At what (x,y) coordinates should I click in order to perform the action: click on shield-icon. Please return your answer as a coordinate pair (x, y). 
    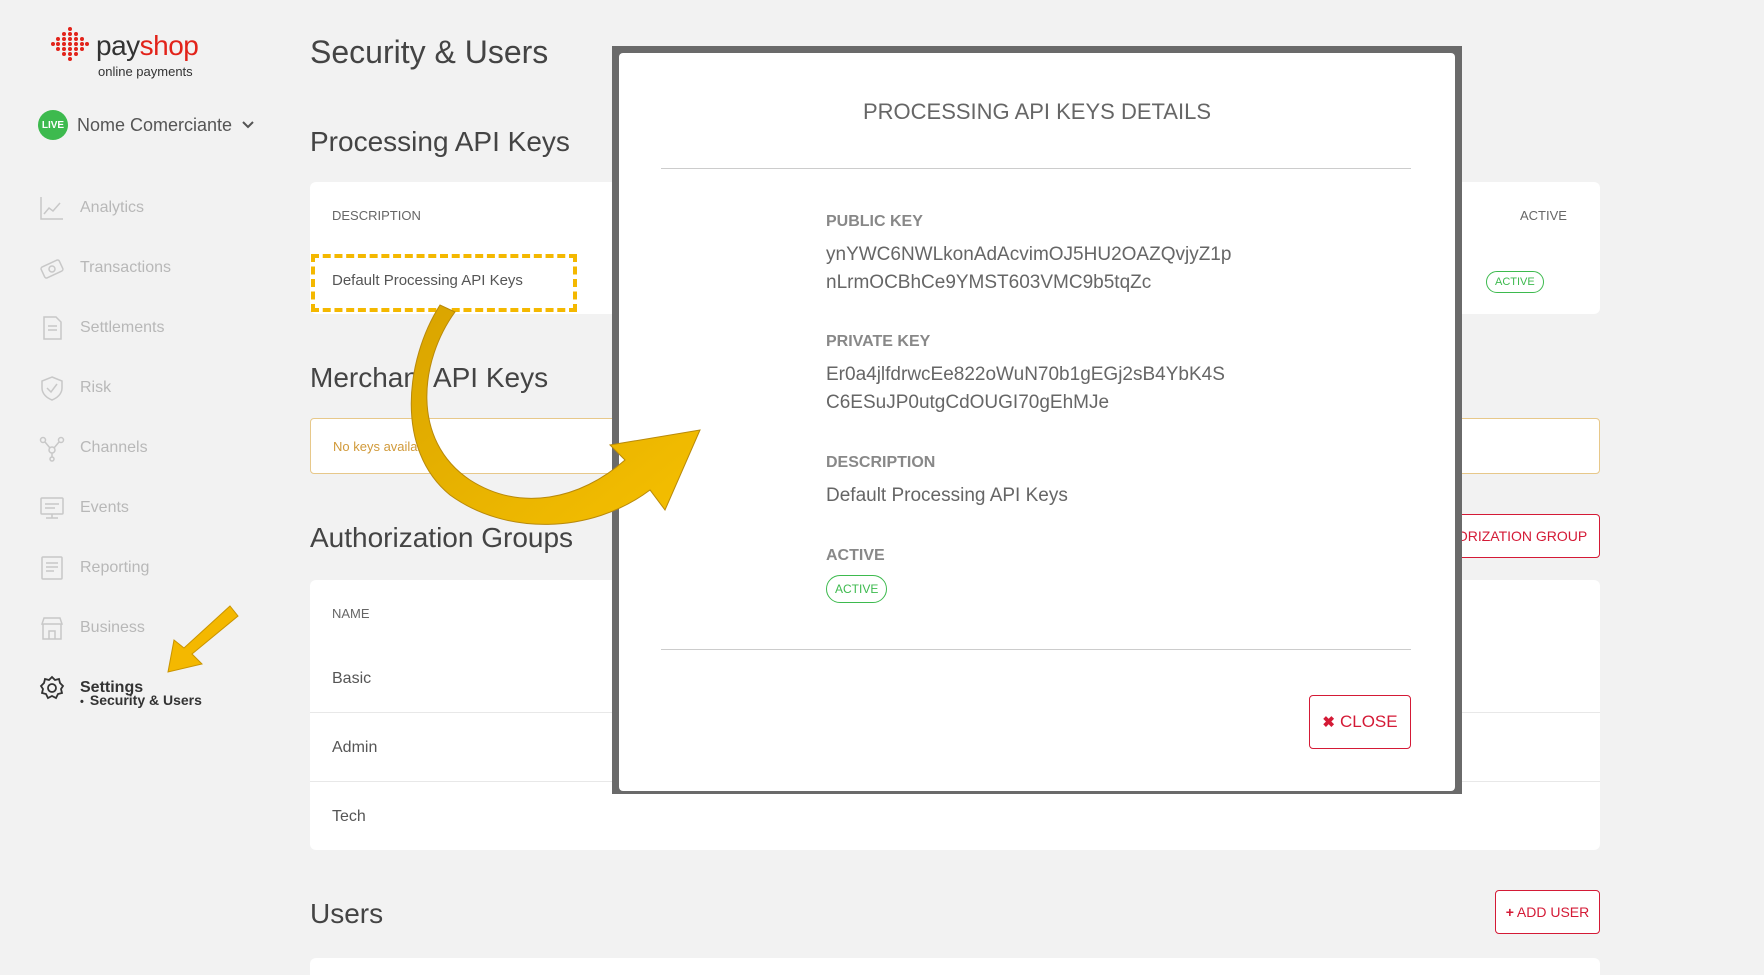
    Looking at the image, I should click on (52, 388).